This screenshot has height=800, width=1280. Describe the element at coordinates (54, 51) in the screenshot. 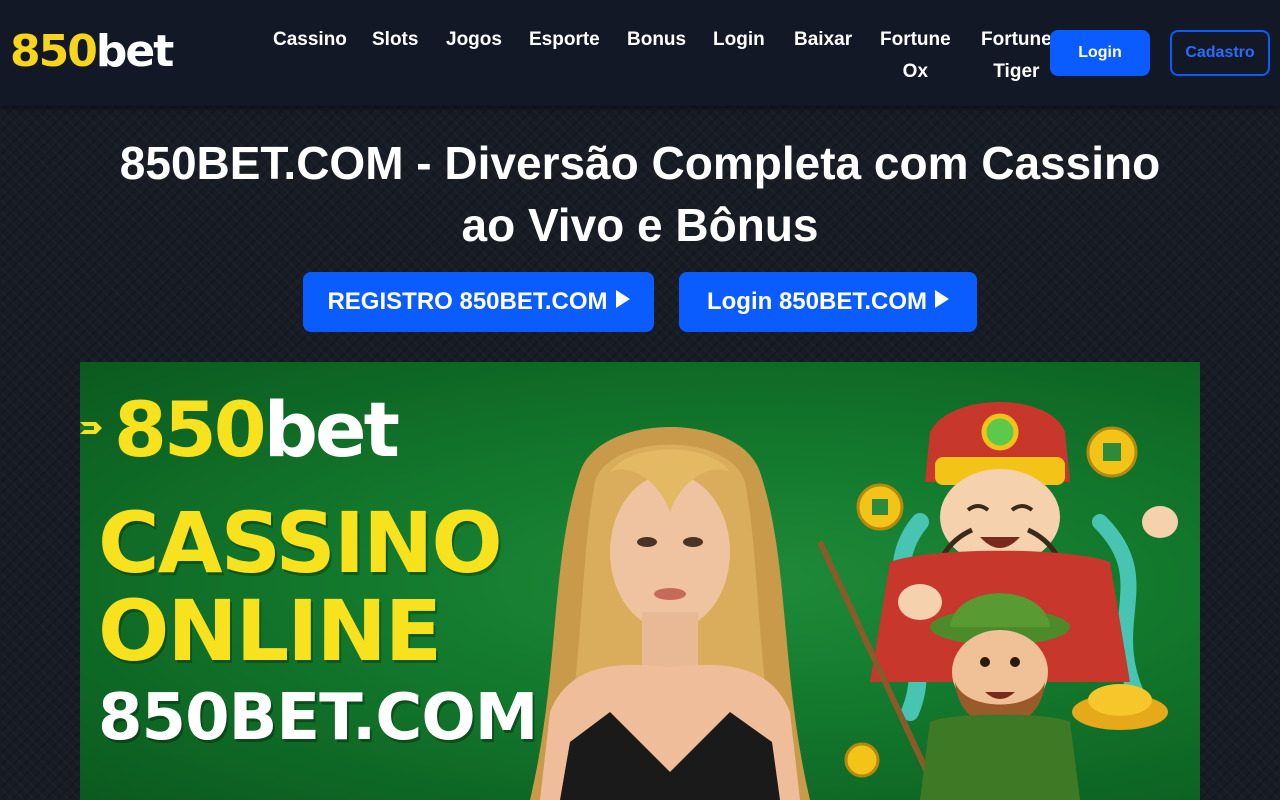

I see `logo-number: 850` at that location.